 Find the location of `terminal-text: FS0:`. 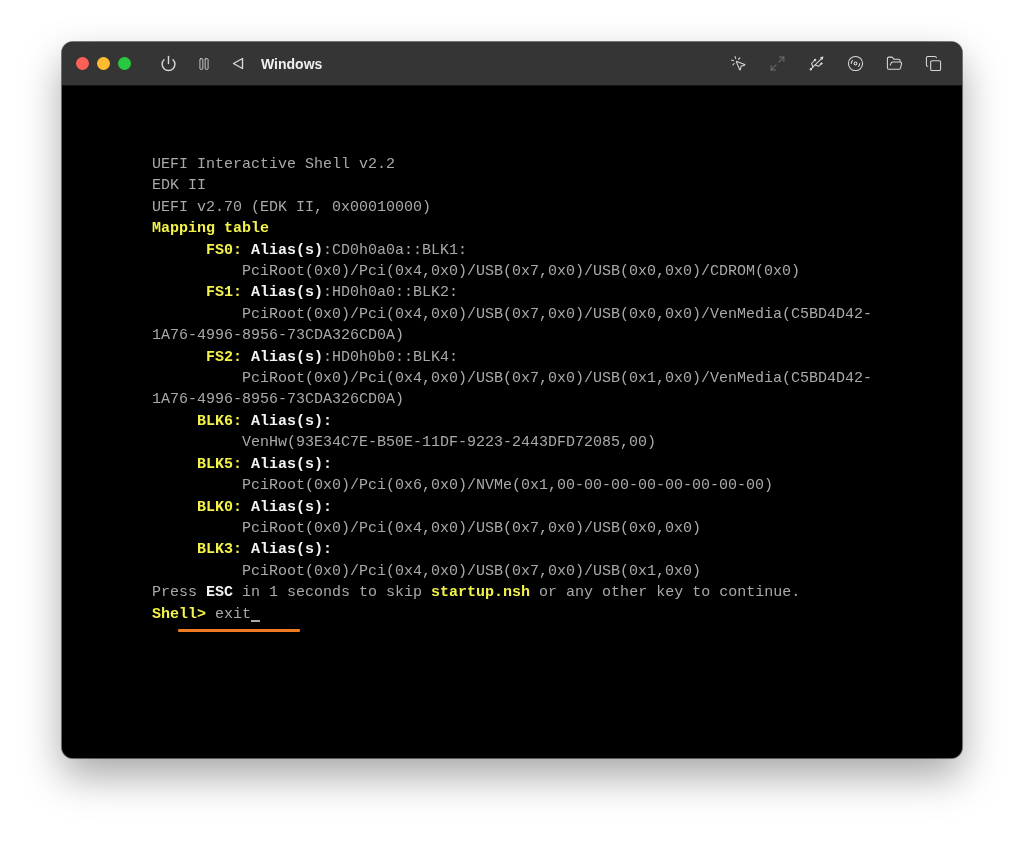

terminal-text: FS0: is located at coordinates (224, 250).